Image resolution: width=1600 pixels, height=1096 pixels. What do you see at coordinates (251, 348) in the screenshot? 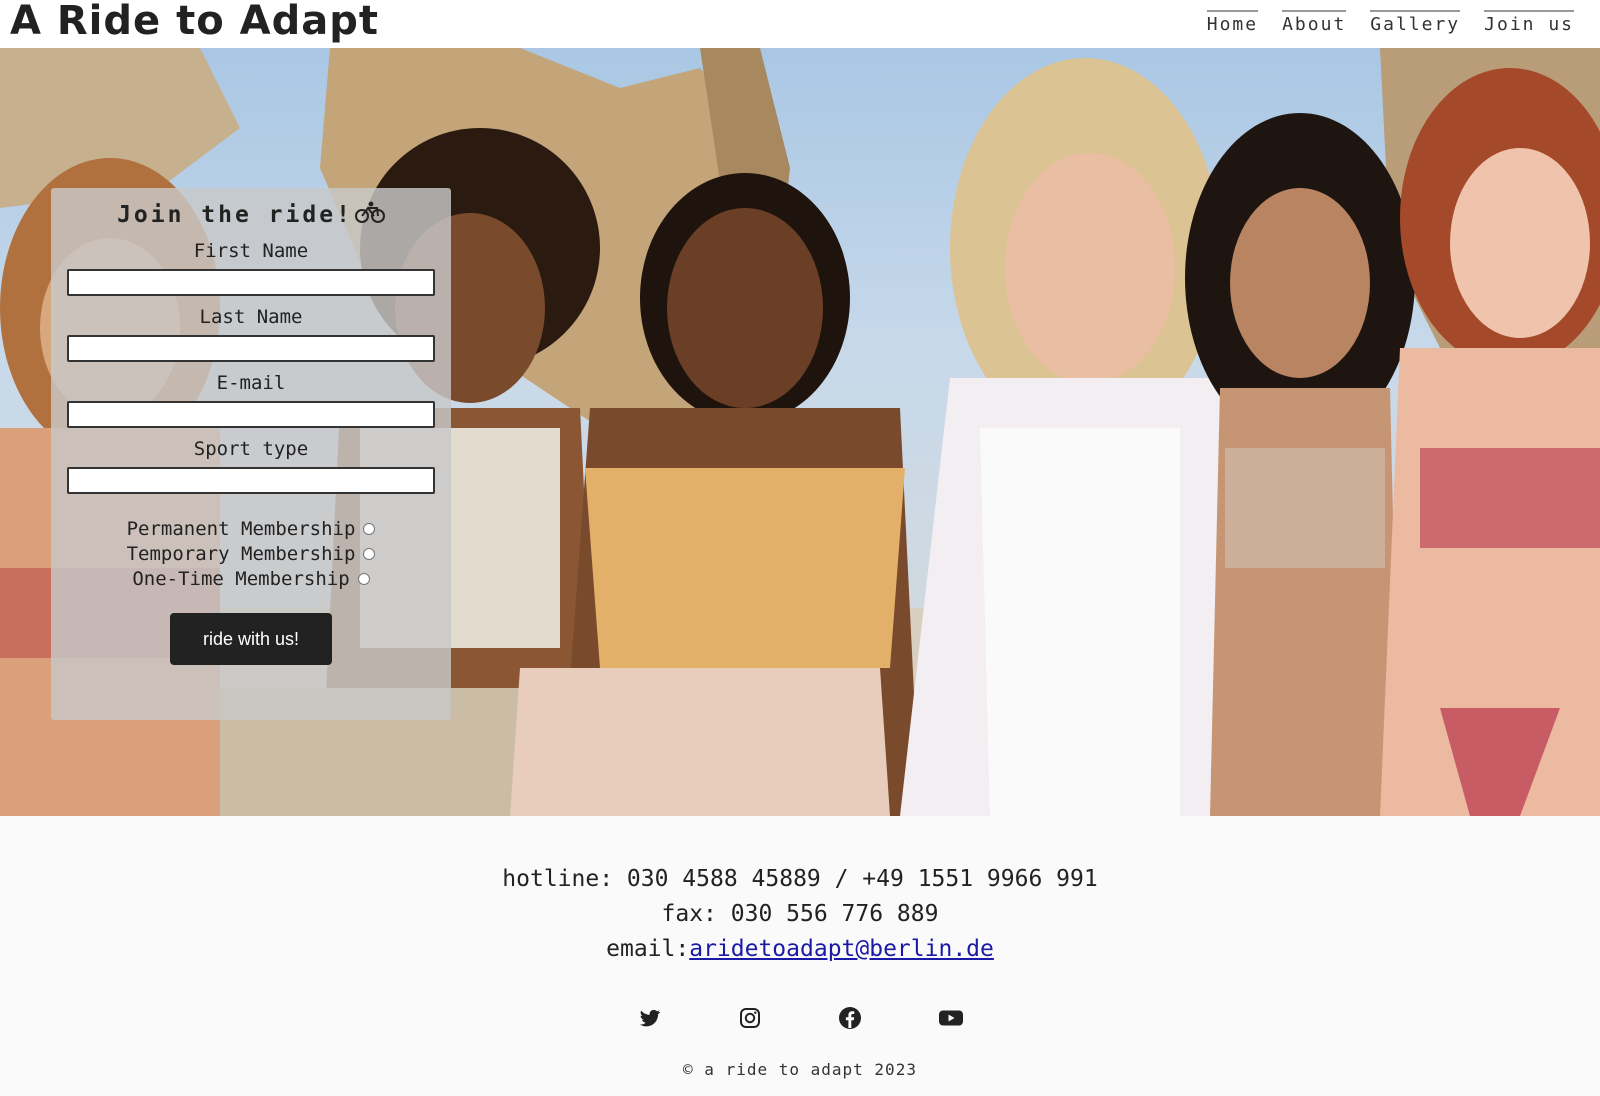
I see `last-name-input` at bounding box center [251, 348].